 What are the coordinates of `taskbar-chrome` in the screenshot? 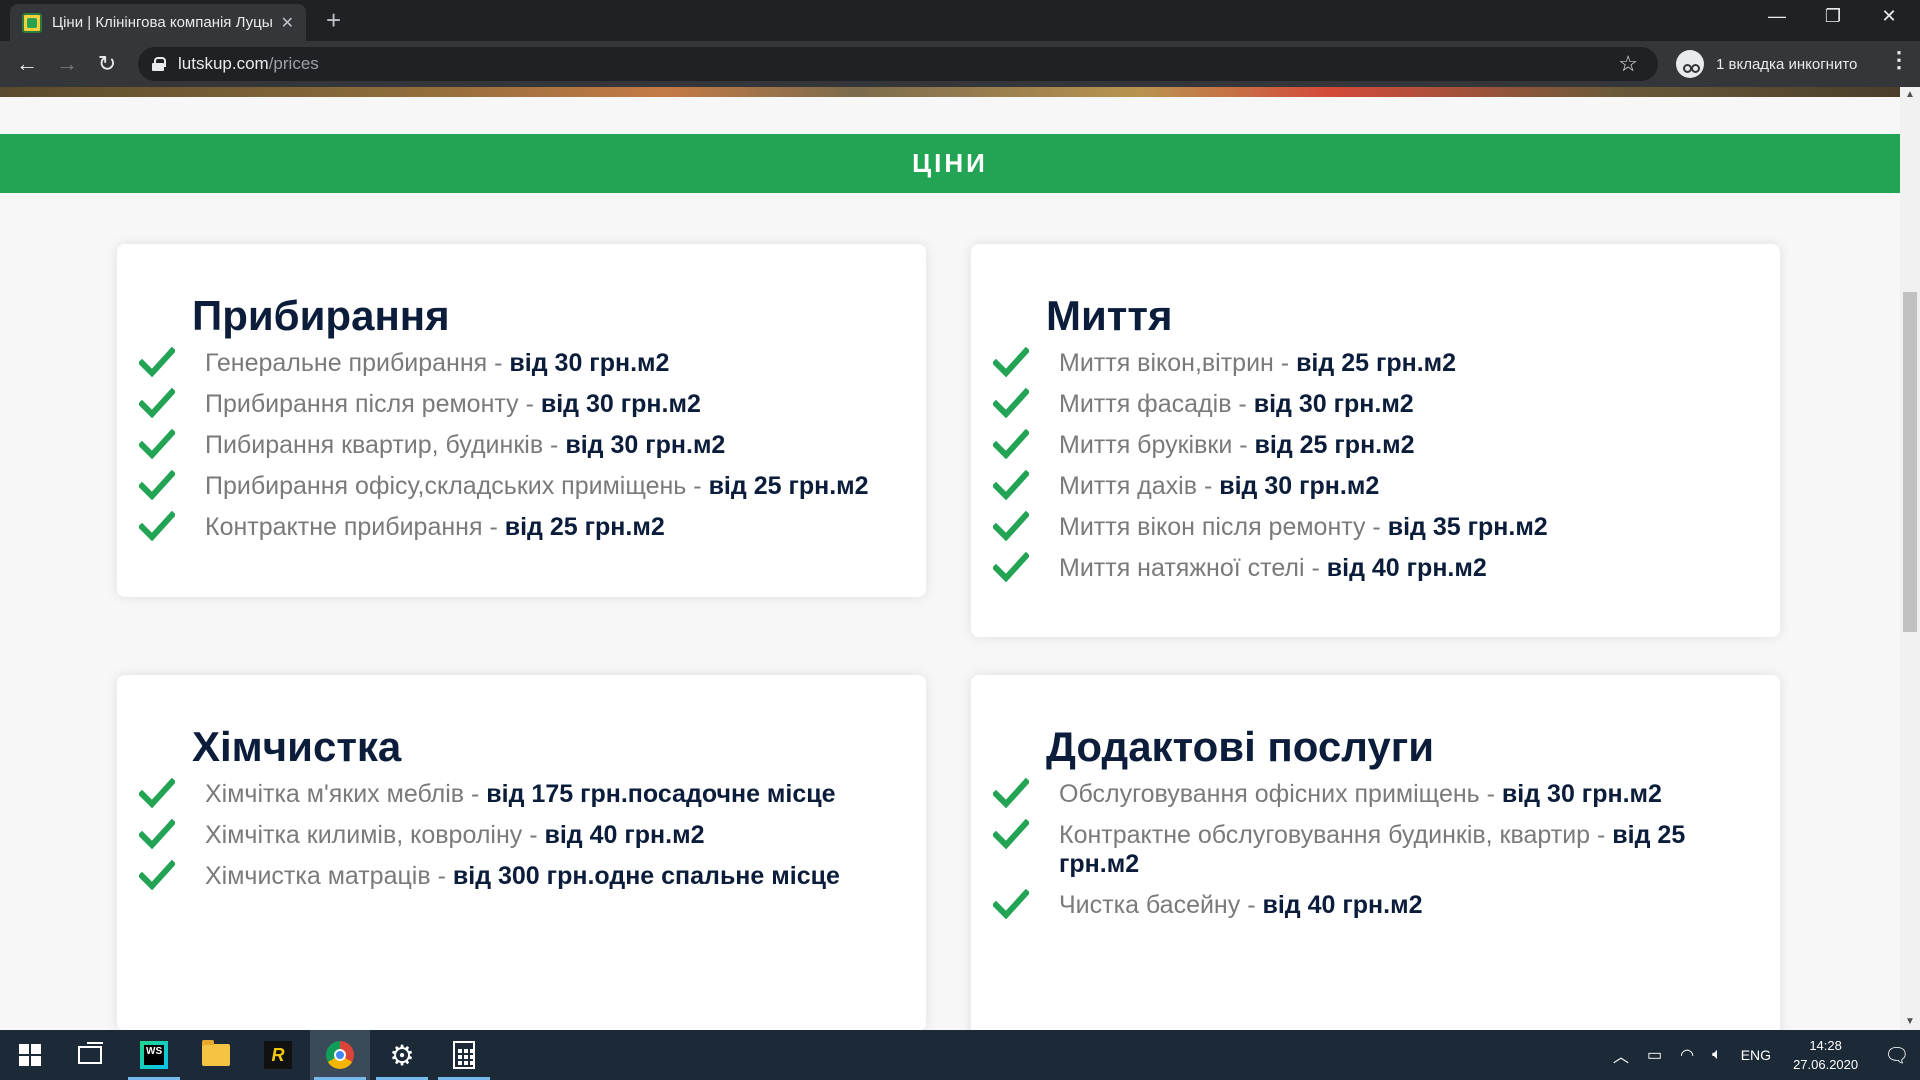 It's located at (340, 1055).